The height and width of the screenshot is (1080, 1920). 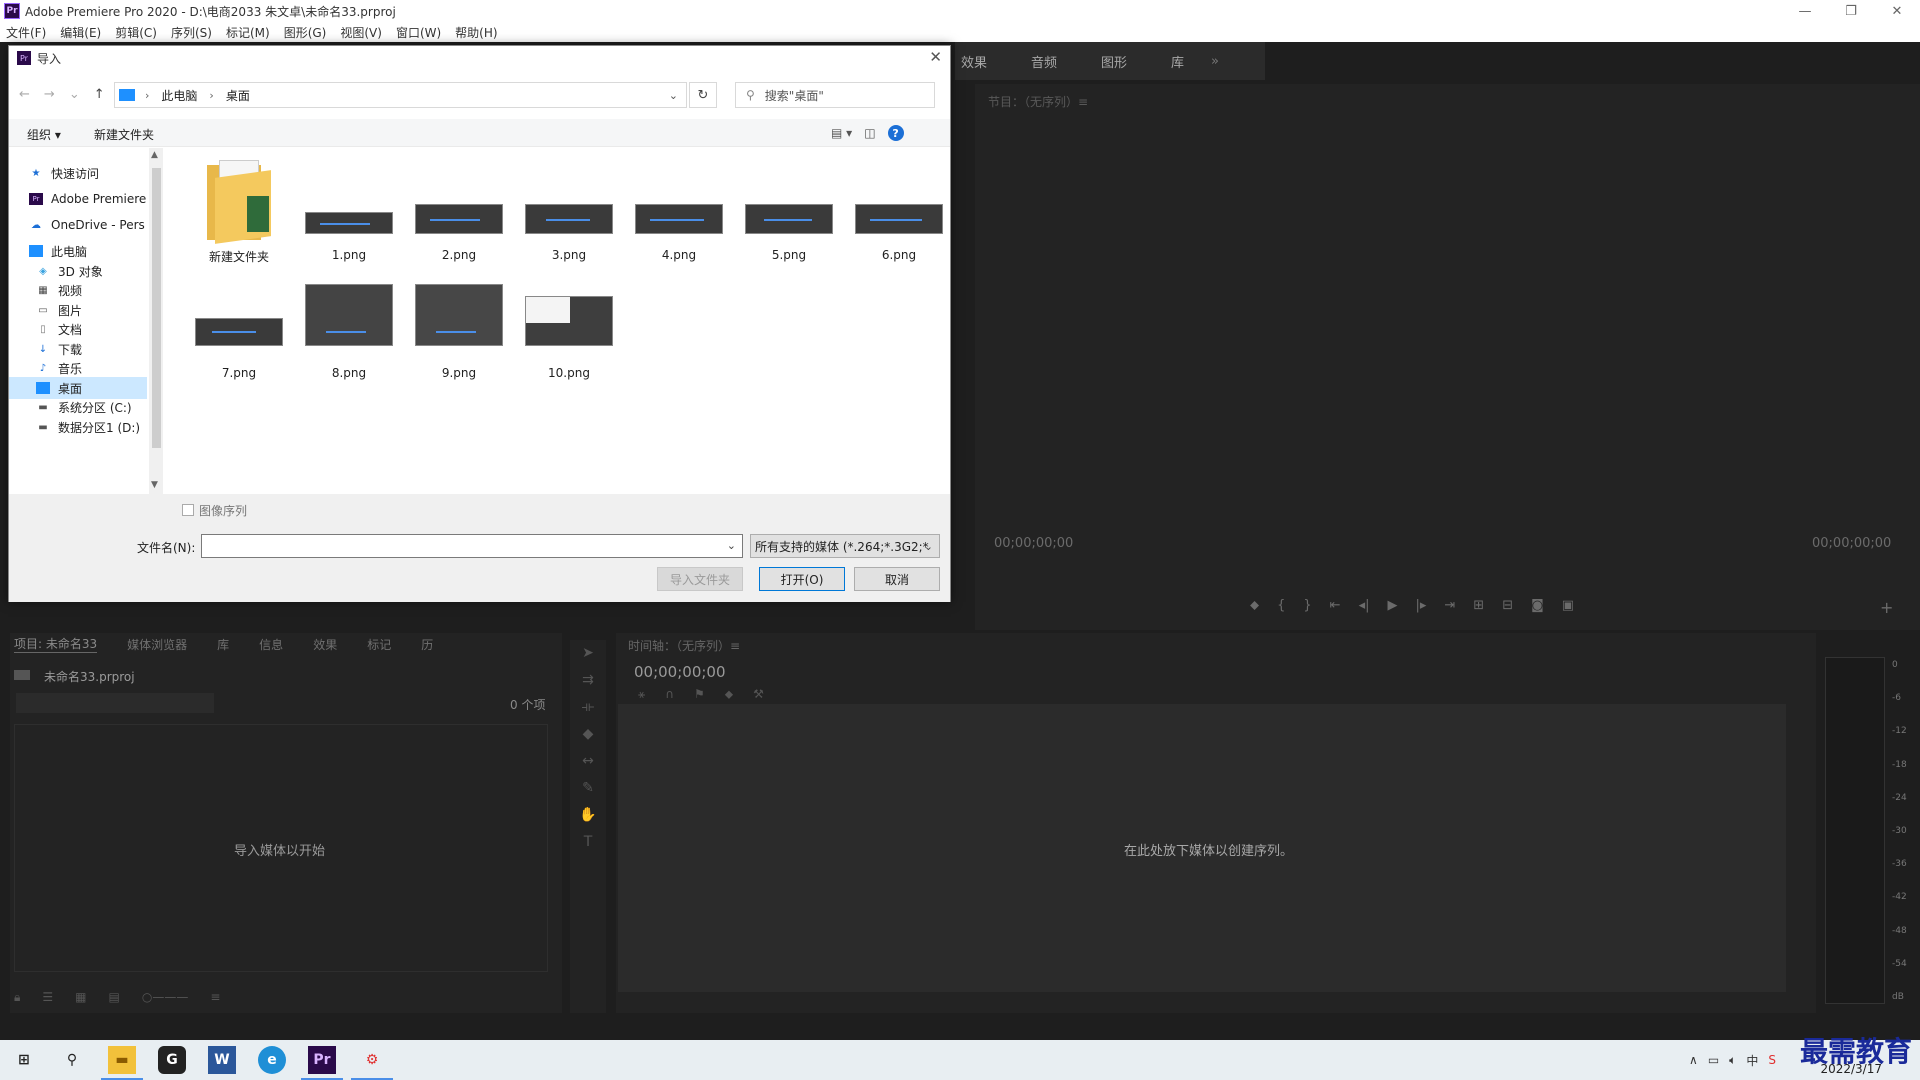 I want to click on menu-edit: 编辑(E), so click(x=80, y=32).